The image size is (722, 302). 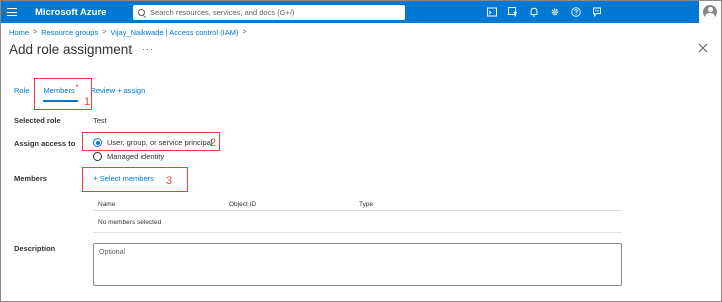 I want to click on radio-user-group-sp: User, group, or service principal, so click(x=152, y=142).